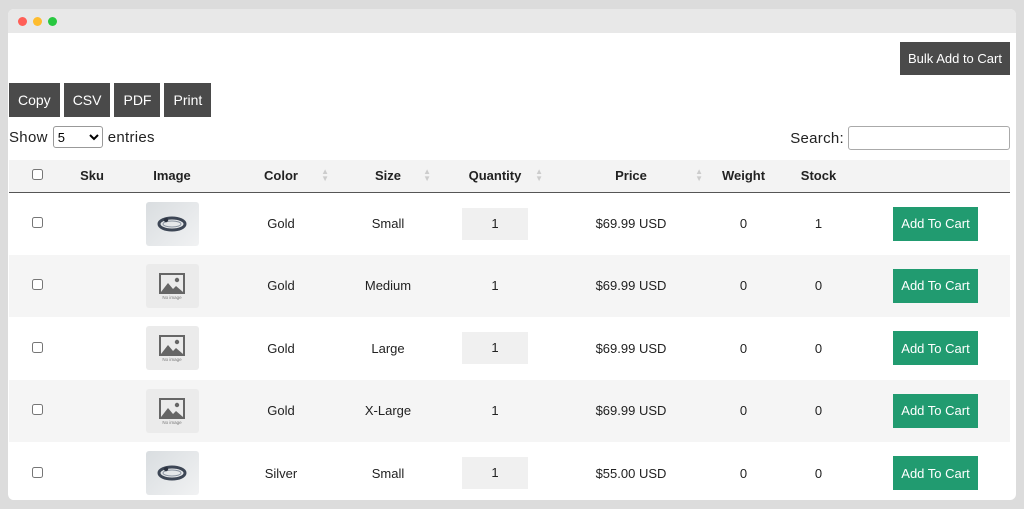  What do you see at coordinates (281, 176) in the screenshot?
I see `column-header-color: Color ▲ ▼` at bounding box center [281, 176].